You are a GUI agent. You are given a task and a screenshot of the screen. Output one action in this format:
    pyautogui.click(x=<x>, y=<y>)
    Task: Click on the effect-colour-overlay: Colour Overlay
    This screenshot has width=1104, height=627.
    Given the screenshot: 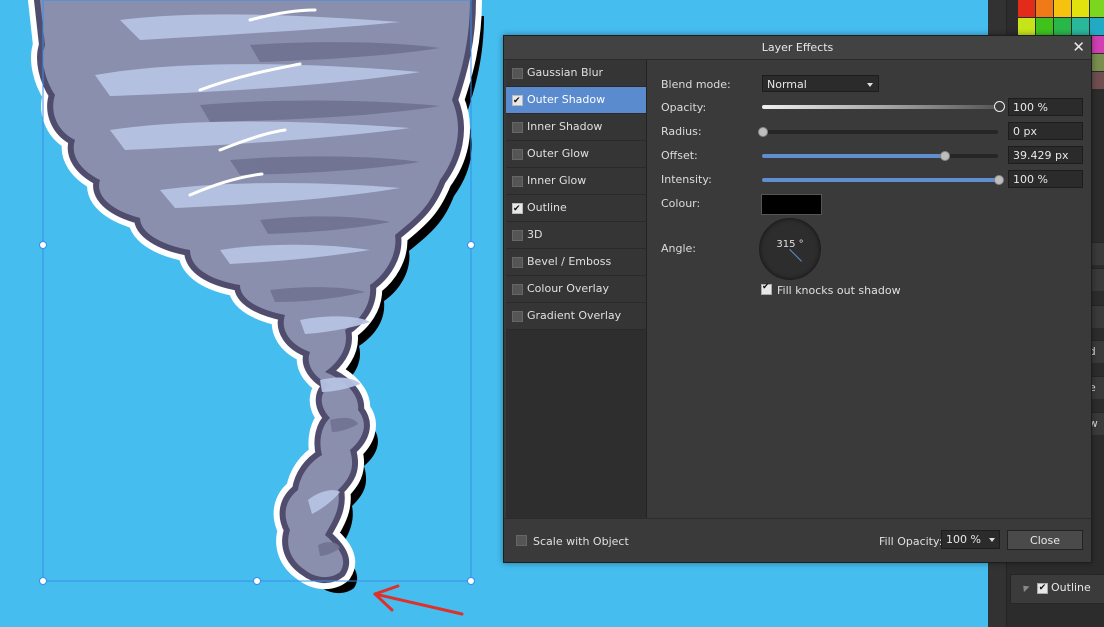 What is the action you would take?
    pyautogui.click(x=576, y=289)
    